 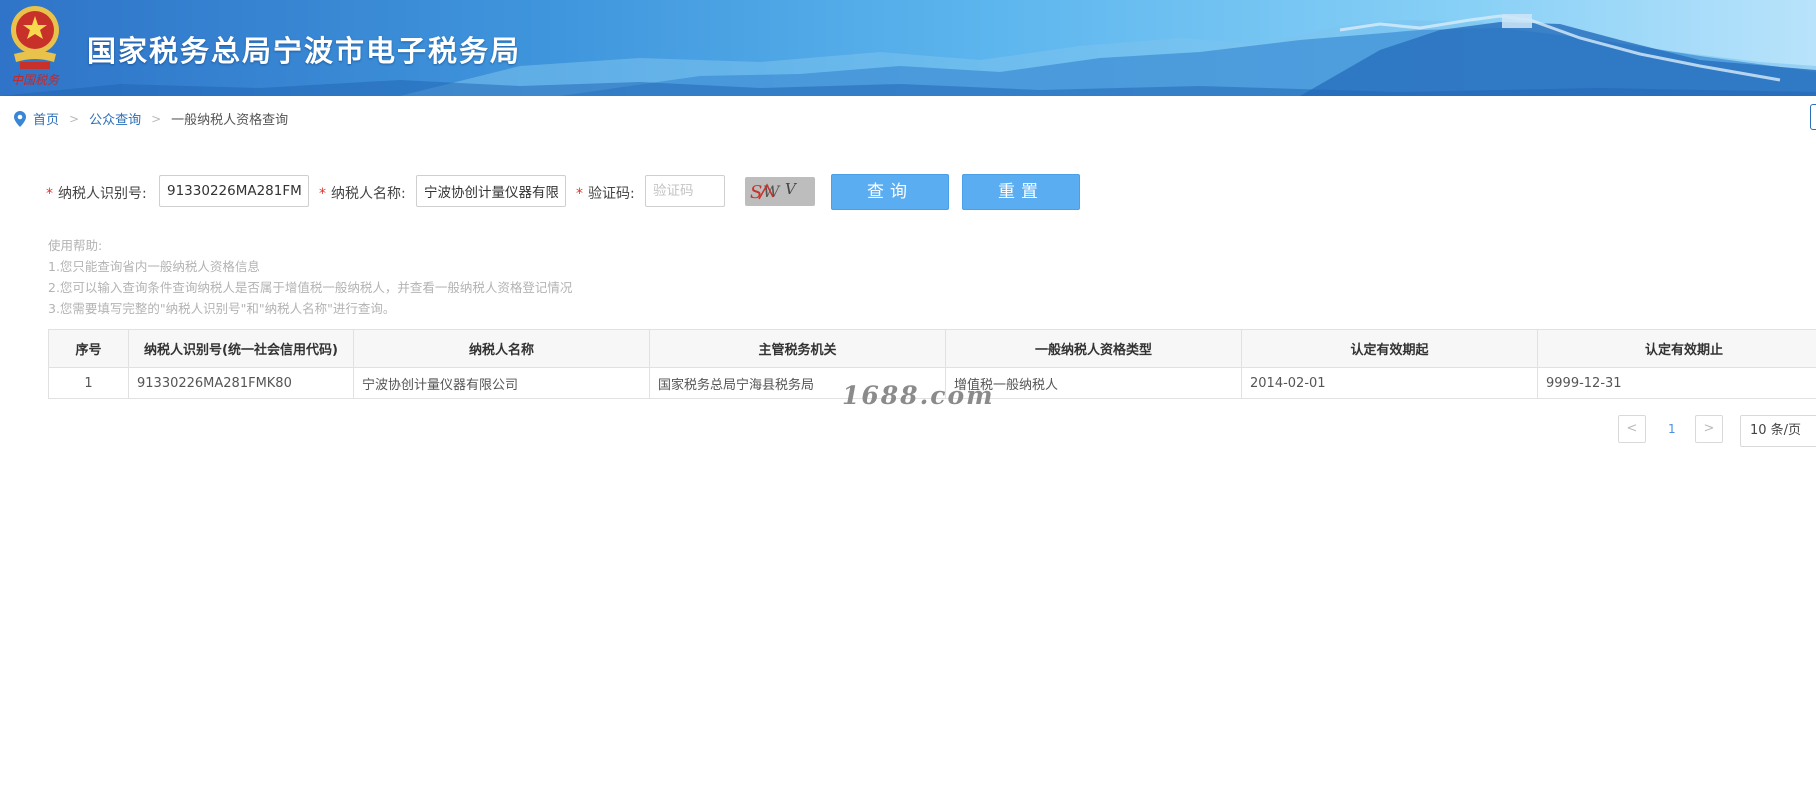 What do you see at coordinates (368, 194) in the screenshot?
I see `taxpayer-name-label-text: 纳税人名称:` at bounding box center [368, 194].